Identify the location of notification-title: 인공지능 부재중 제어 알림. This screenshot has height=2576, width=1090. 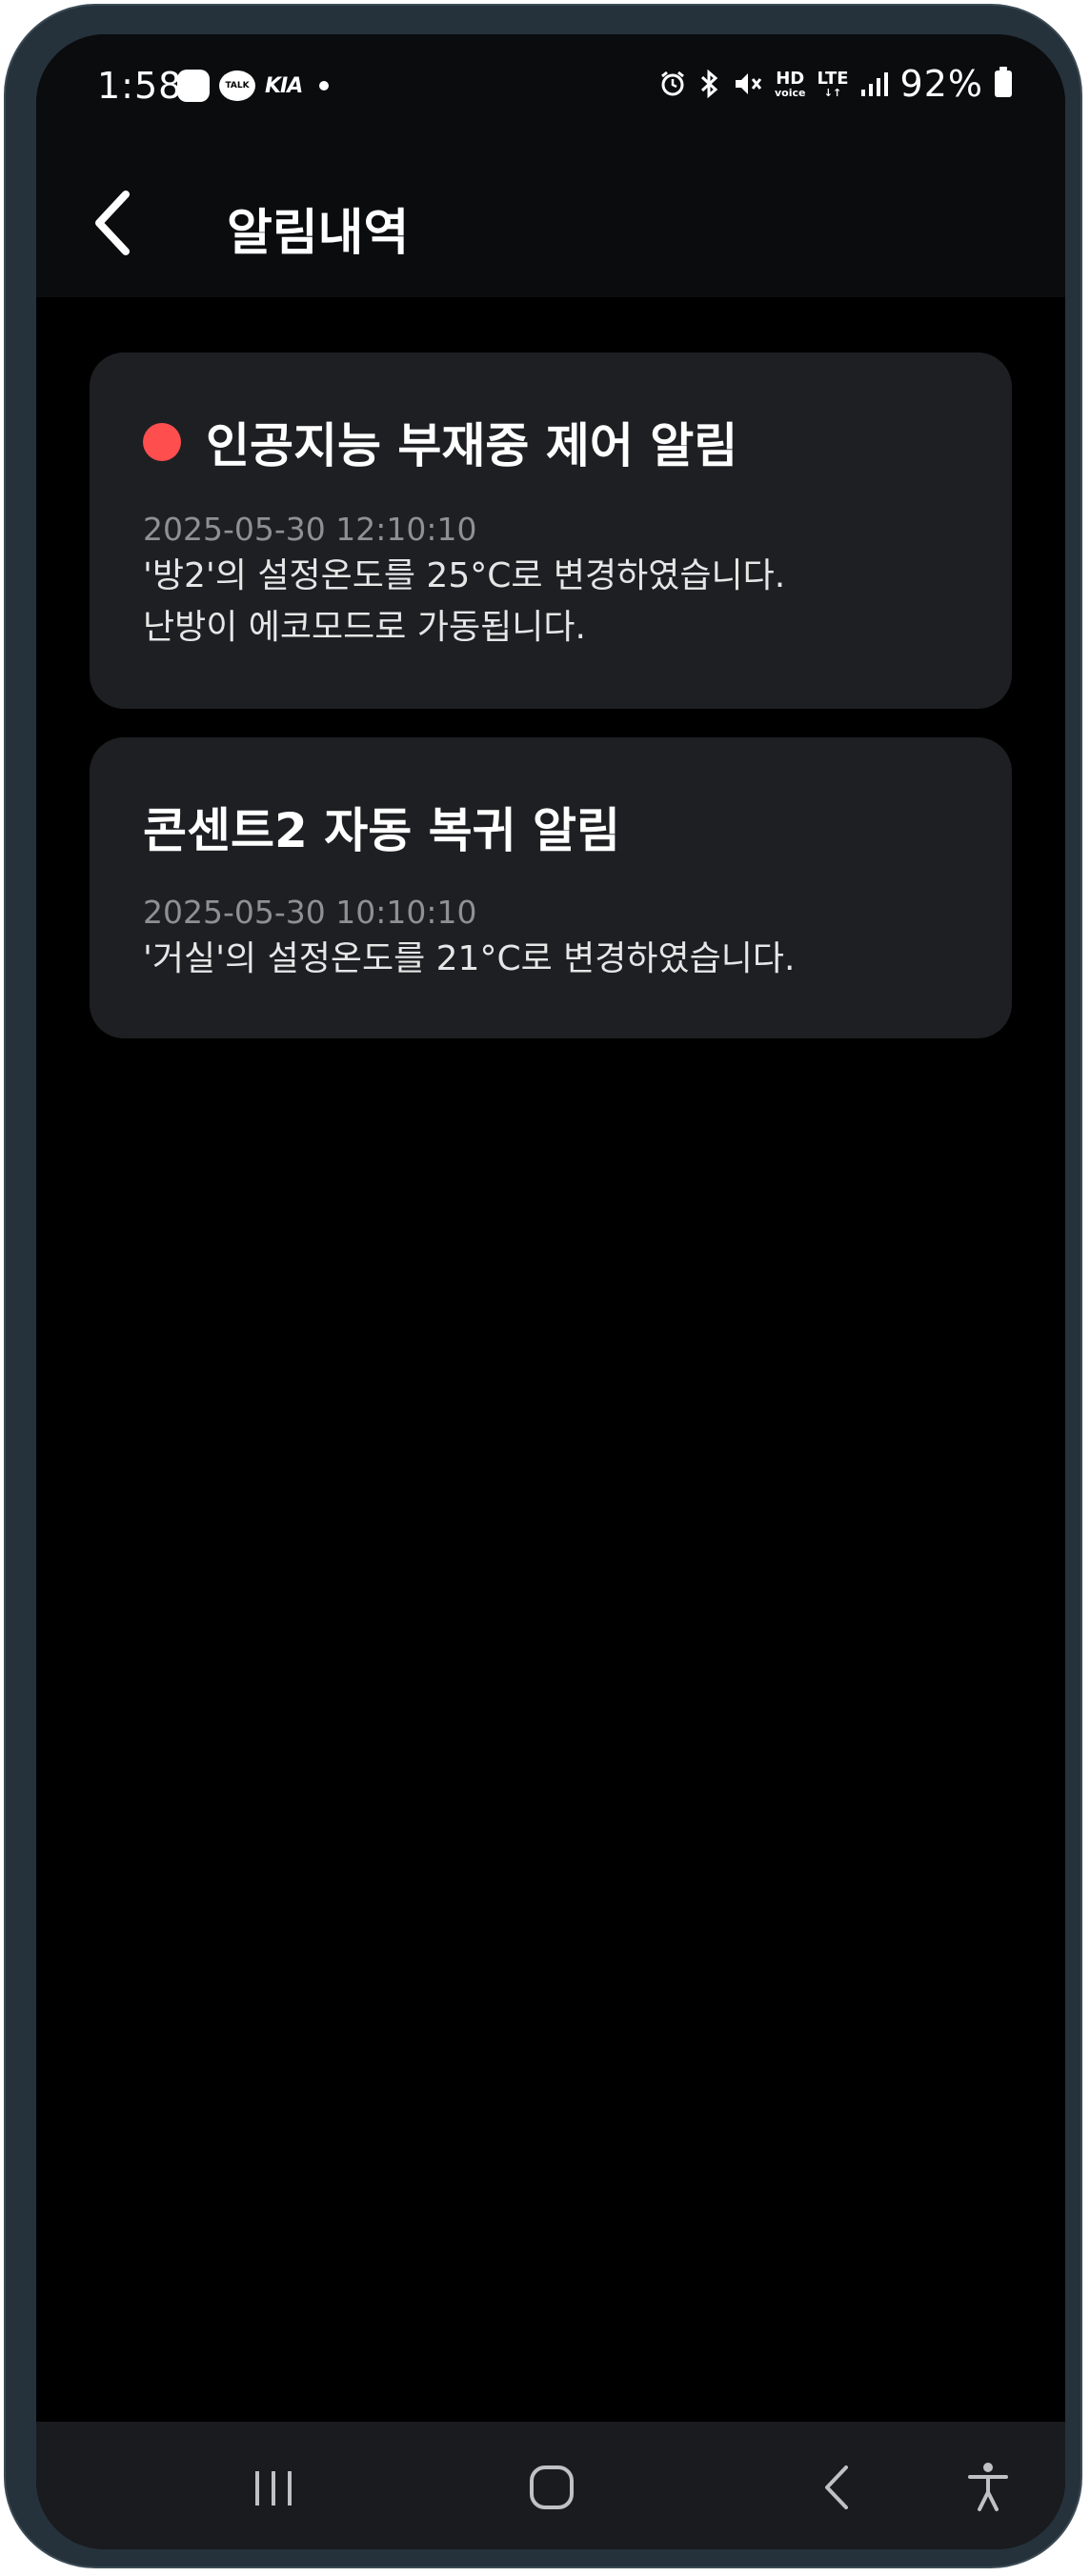
(472, 446).